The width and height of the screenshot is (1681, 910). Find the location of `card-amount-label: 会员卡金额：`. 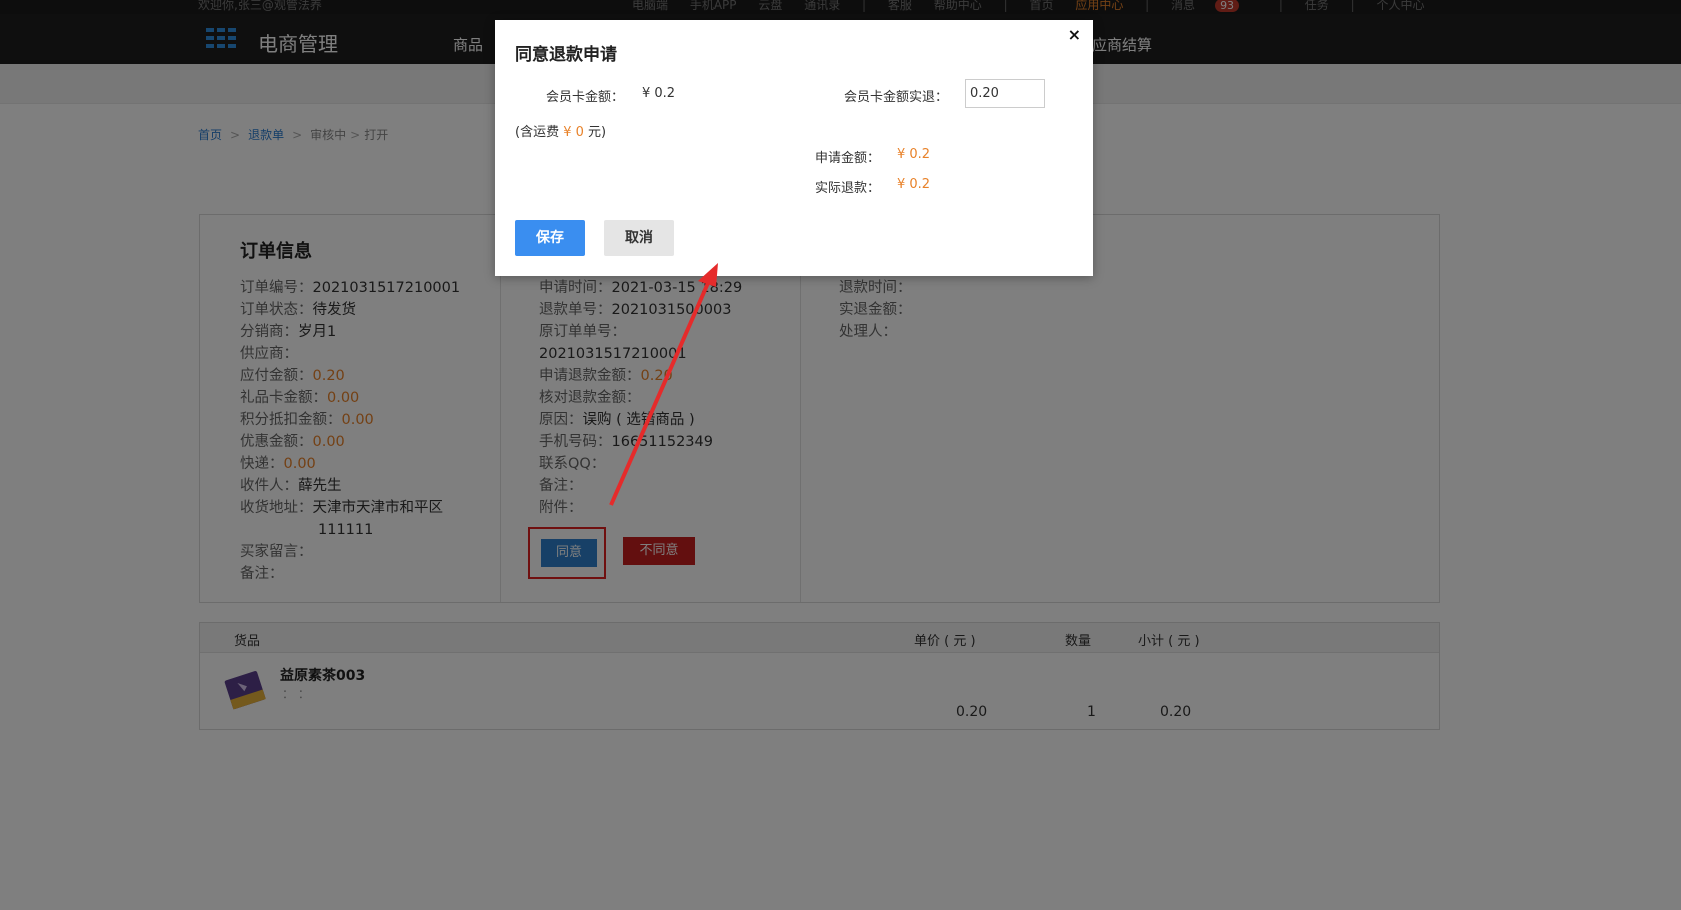

card-amount-label: 会员卡金额： is located at coordinates (585, 97).